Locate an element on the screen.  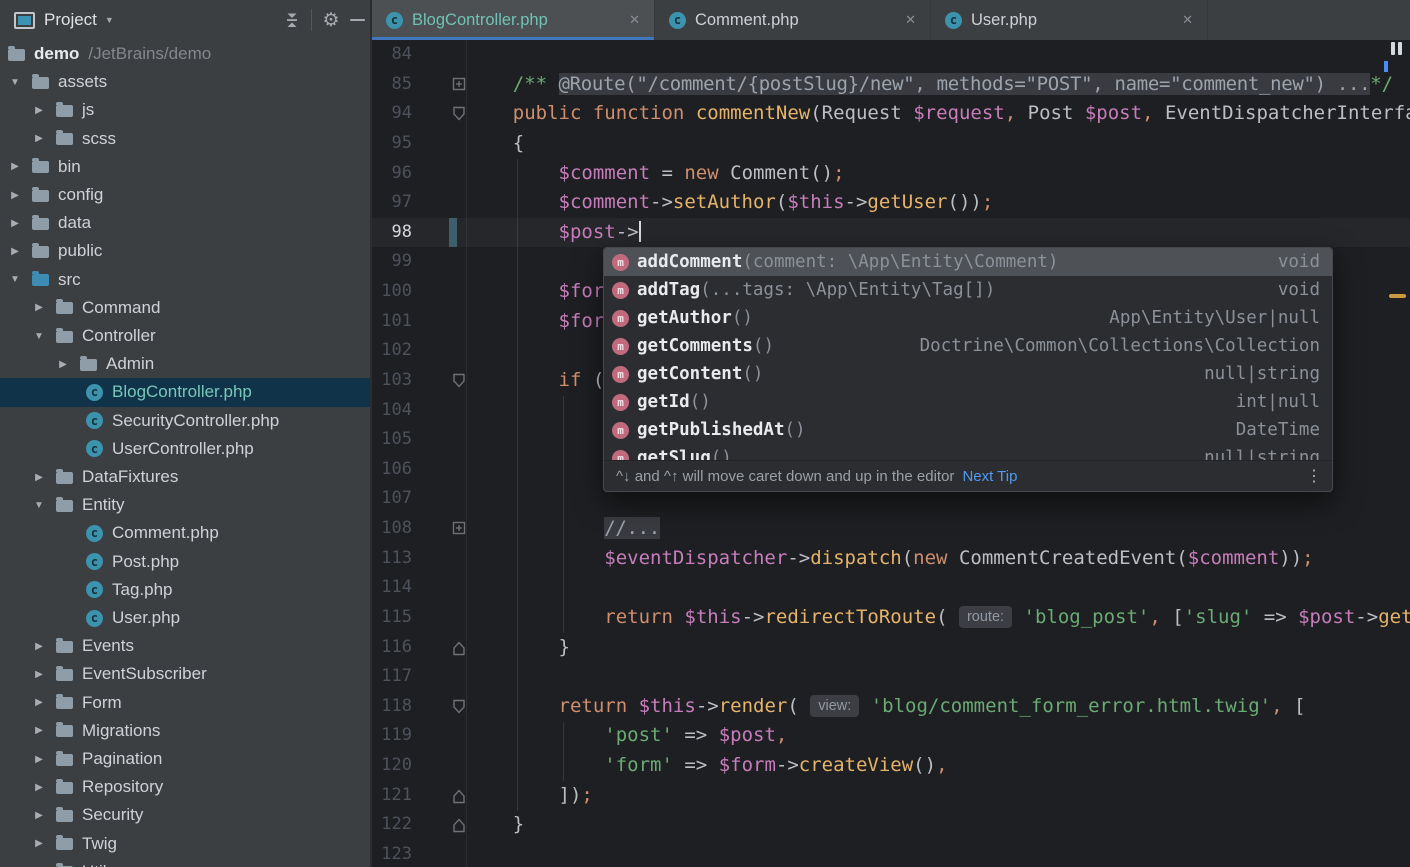
completion-item-getSlug: m getSlug() null|string is located at coordinates (968, 452).